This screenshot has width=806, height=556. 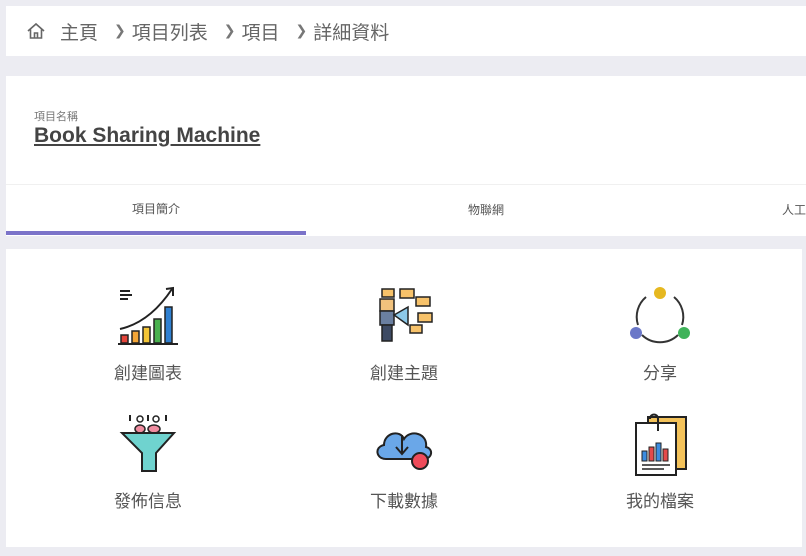 What do you see at coordinates (661, 444) in the screenshot?
I see `file-report-icon` at bounding box center [661, 444].